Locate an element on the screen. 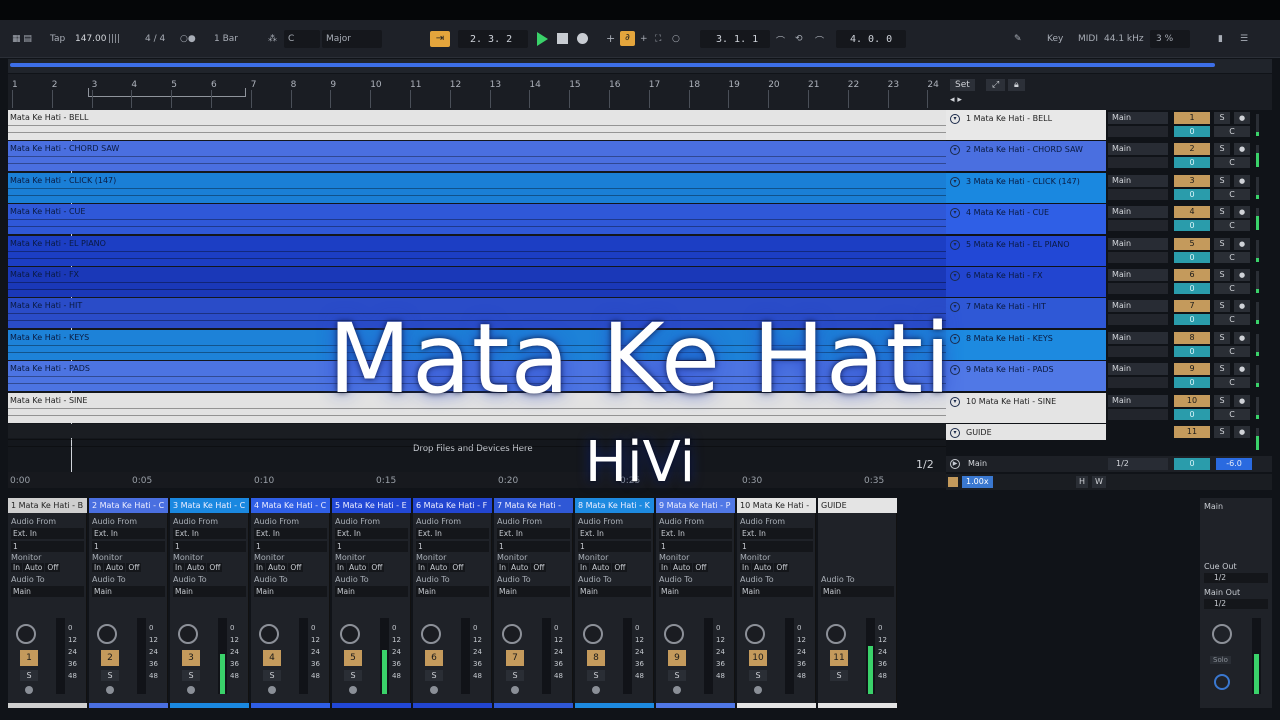 This screenshot has width=1280, height=720. tempo-field: 147.00 is located at coordinates (91, 39).